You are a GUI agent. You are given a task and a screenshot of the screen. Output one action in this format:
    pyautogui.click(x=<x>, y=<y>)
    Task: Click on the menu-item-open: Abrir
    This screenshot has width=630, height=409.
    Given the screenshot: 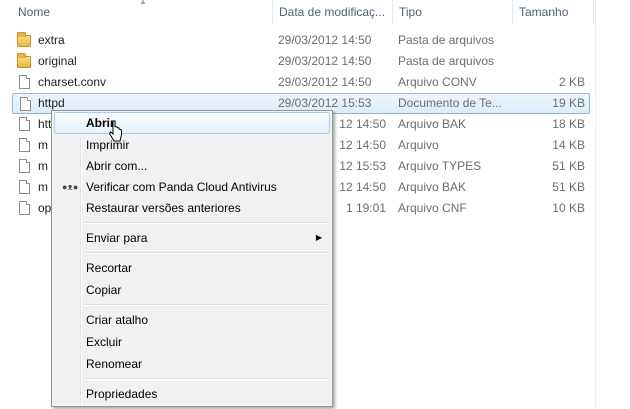 What is the action you would take?
    pyautogui.click(x=192, y=123)
    